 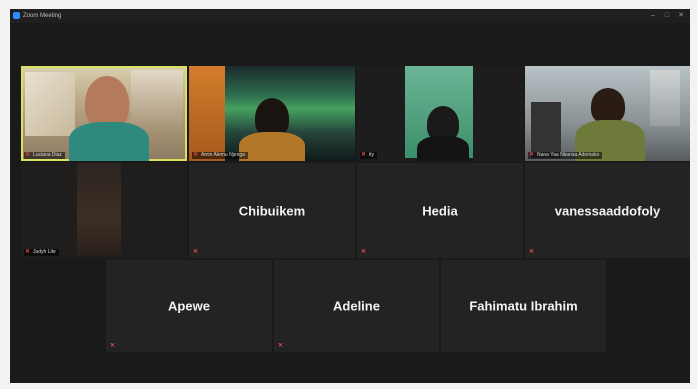 I want to click on participant-name: Apewe, so click(x=189, y=306).